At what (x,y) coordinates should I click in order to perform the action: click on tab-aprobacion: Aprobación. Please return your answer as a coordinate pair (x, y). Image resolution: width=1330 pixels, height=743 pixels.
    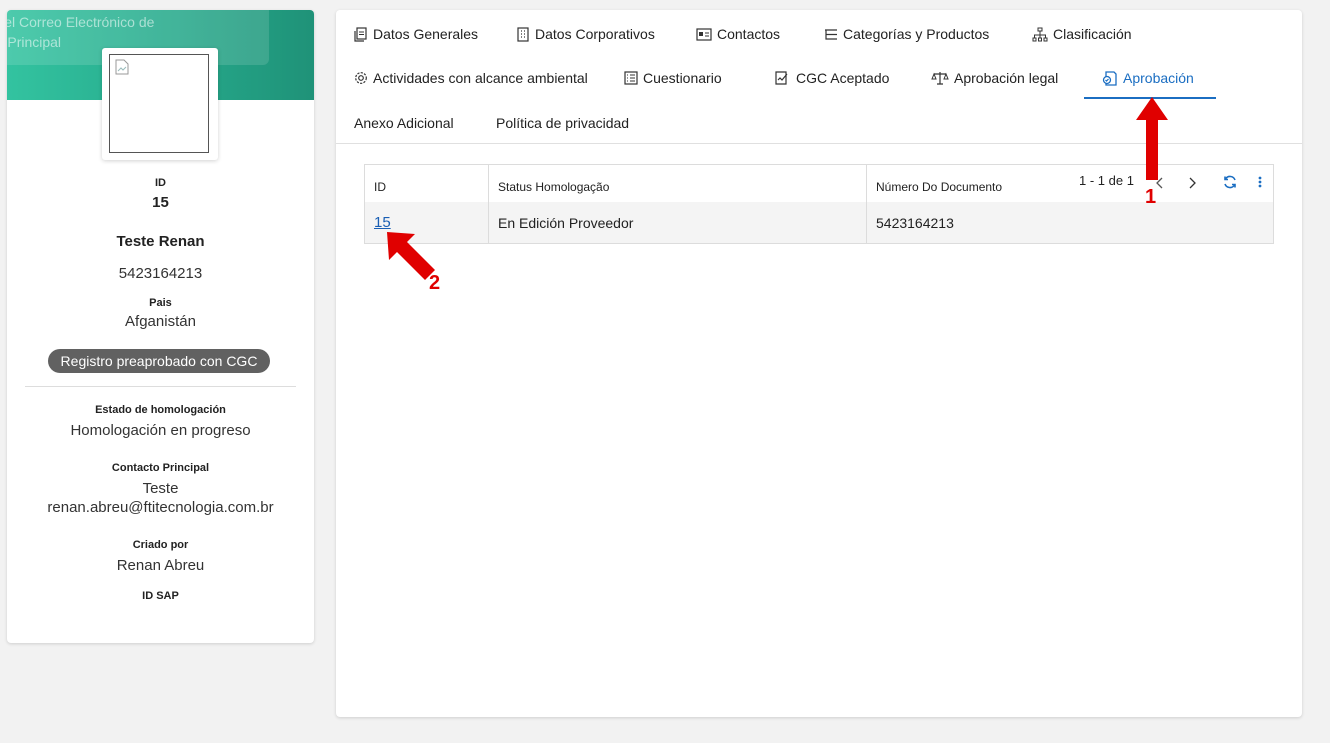
    Looking at the image, I should click on (1148, 78).